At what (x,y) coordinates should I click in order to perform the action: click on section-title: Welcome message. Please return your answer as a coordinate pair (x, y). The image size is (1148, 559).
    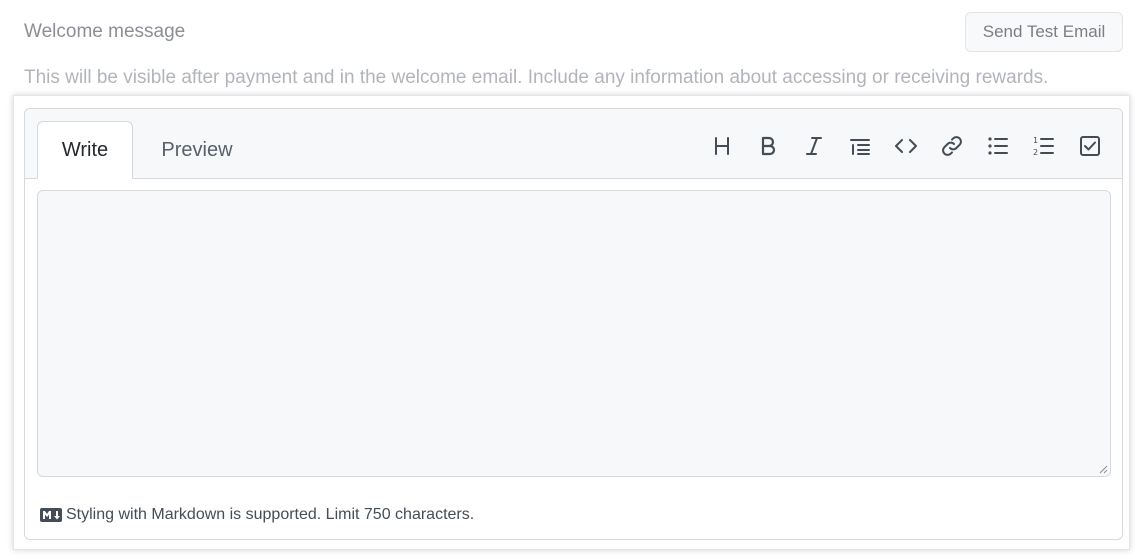
    Looking at the image, I should click on (105, 31).